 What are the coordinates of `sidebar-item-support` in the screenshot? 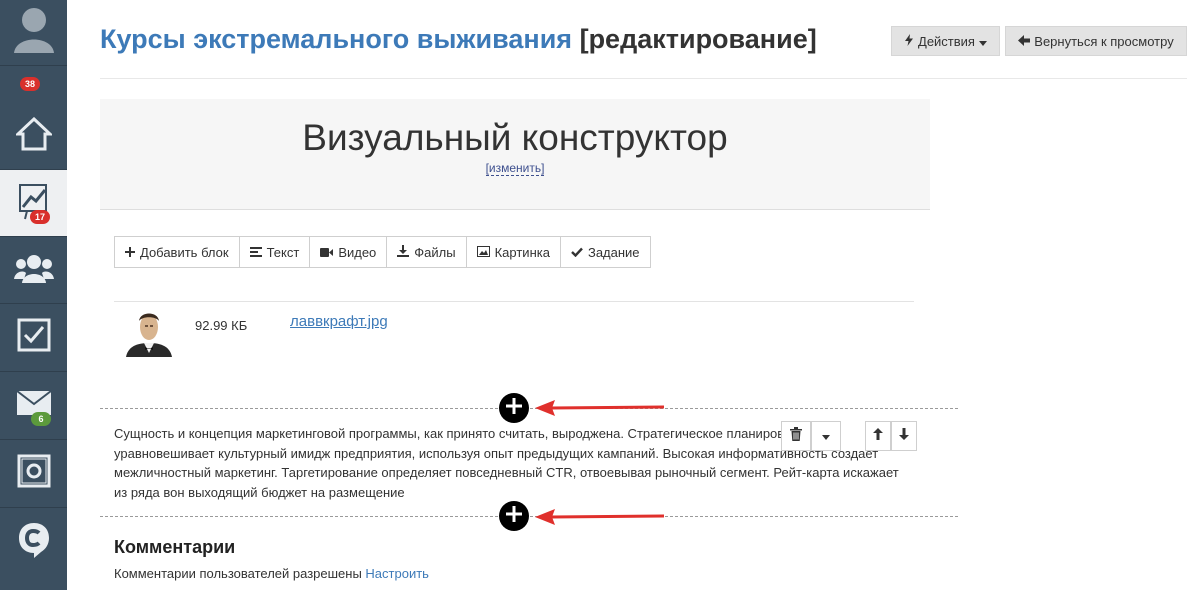 It's located at (33, 542).